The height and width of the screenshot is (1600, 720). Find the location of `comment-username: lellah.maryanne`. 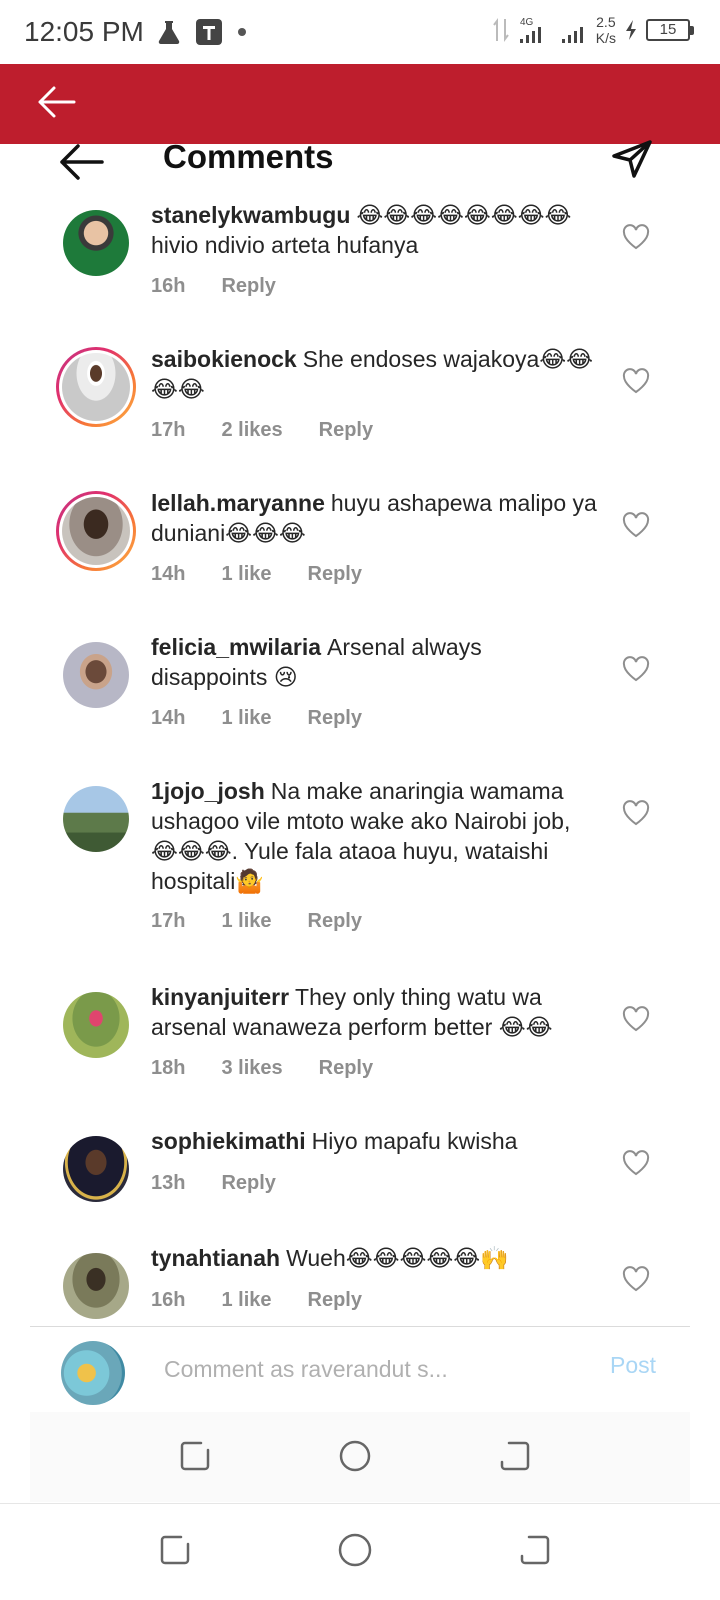

comment-username: lellah.maryanne is located at coordinates (238, 503).